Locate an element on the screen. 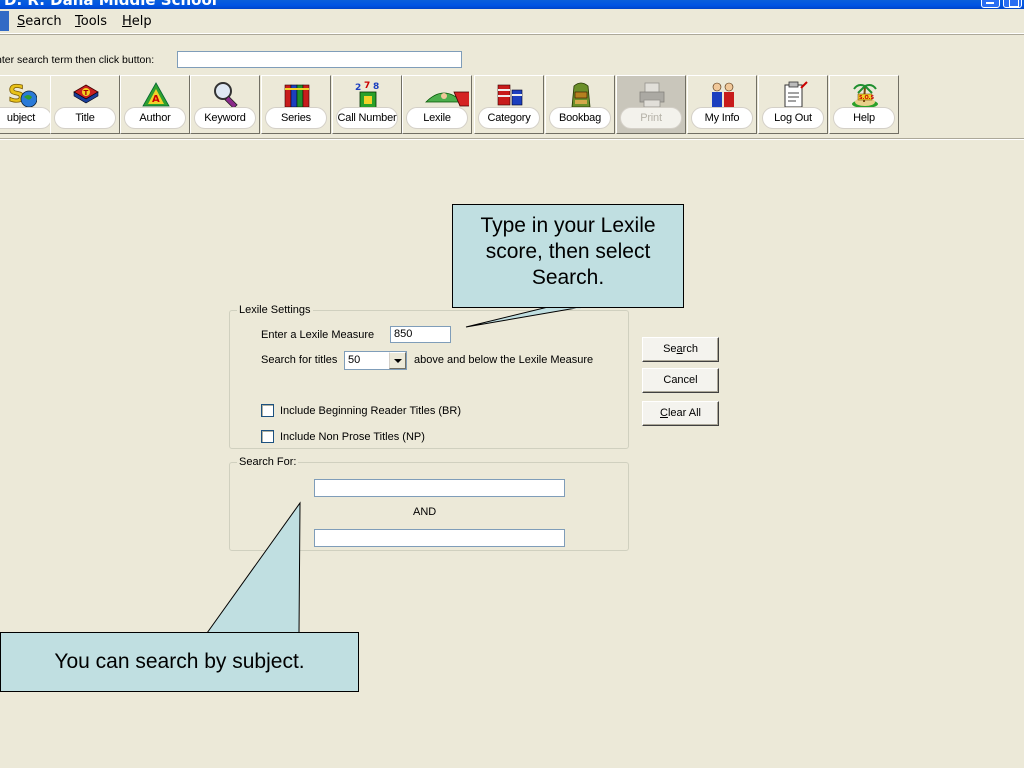 Image resolution: width=1024 pixels, height=768 pixels. toolbar-button-lexile: Lexile is located at coordinates (437, 104).